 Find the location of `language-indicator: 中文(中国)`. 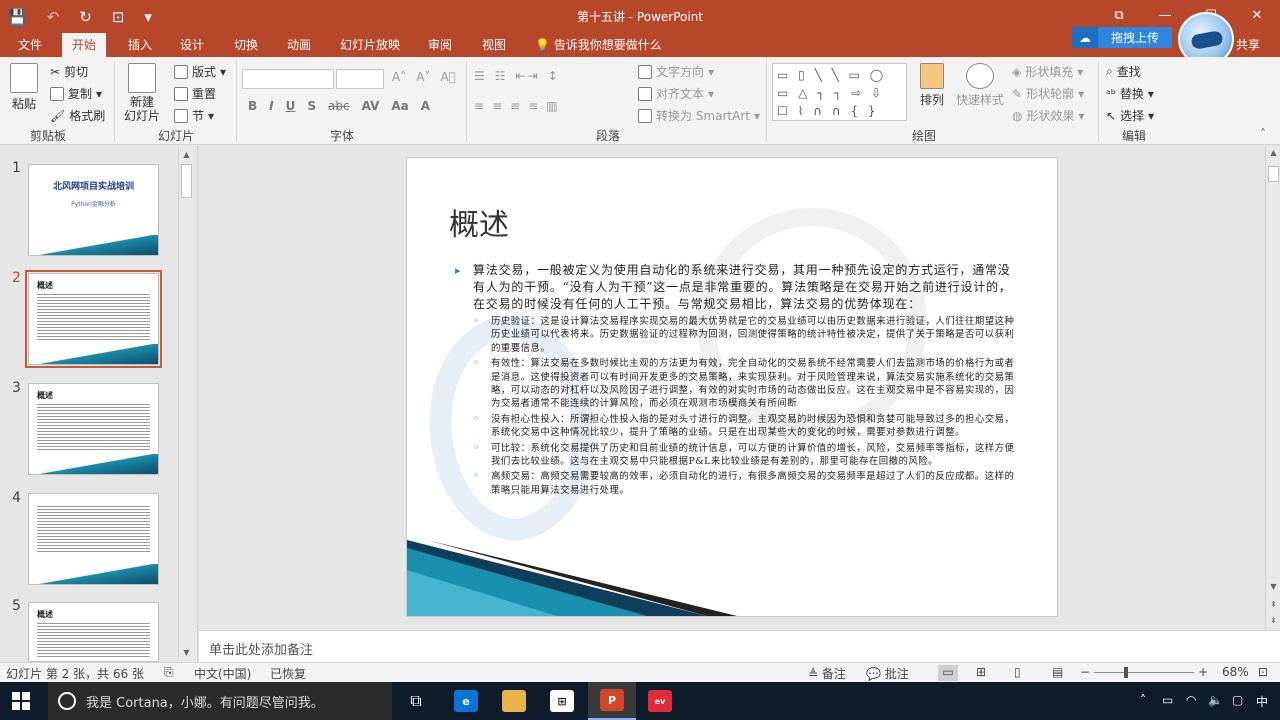

language-indicator: 中文(中国) is located at coordinates (222, 673).